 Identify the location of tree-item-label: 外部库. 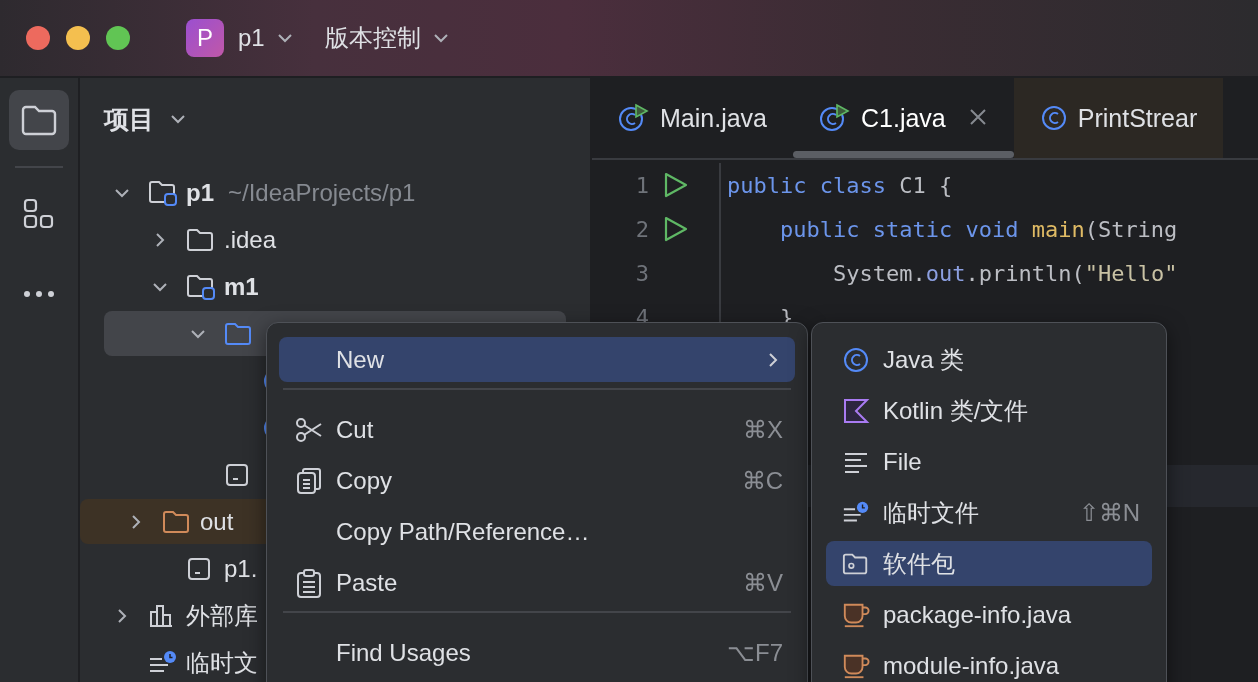
(222, 615).